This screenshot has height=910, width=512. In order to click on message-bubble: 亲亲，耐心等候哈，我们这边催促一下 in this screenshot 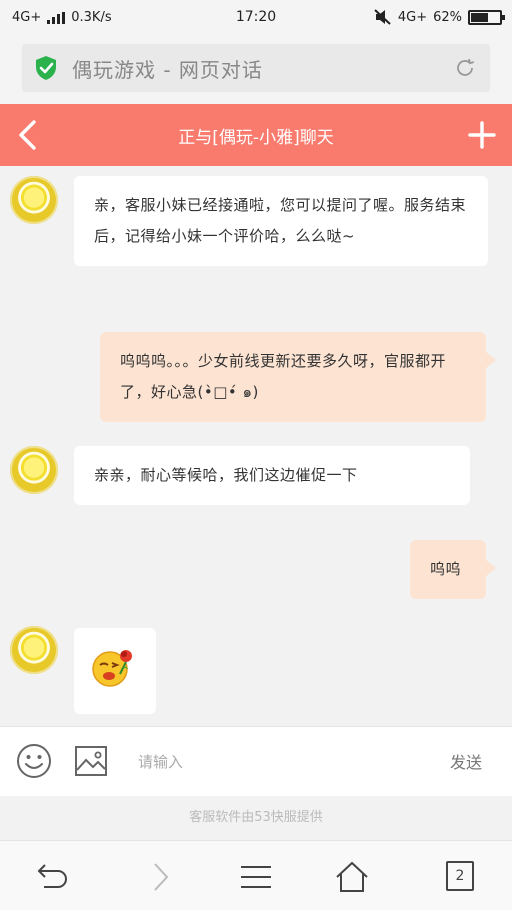, I will do `click(272, 475)`.